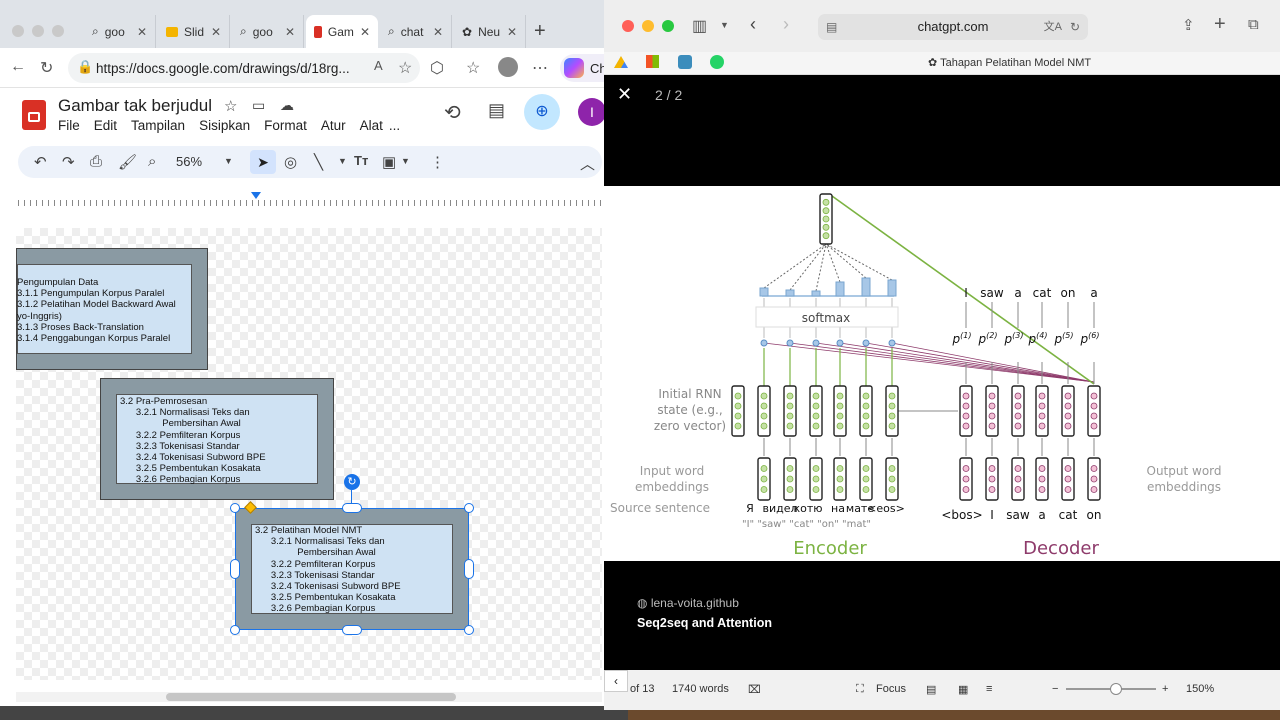 The image size is (1280, 720). I want to click on close-window-button, so click(628, 26).